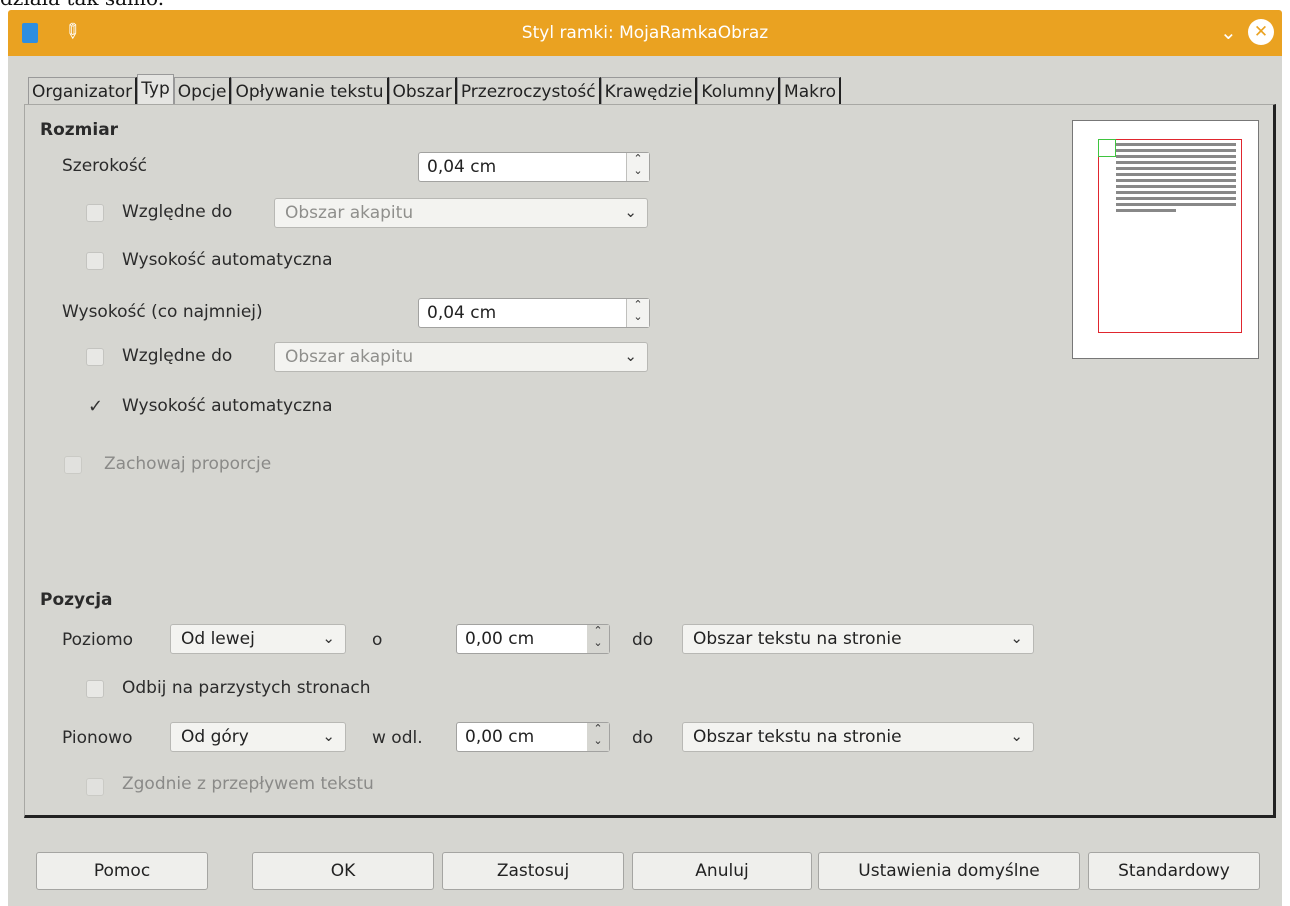  Describe the element at coordinates (422, 91) in the screenshot. I see `tab-obszar: Obszar` at that location.